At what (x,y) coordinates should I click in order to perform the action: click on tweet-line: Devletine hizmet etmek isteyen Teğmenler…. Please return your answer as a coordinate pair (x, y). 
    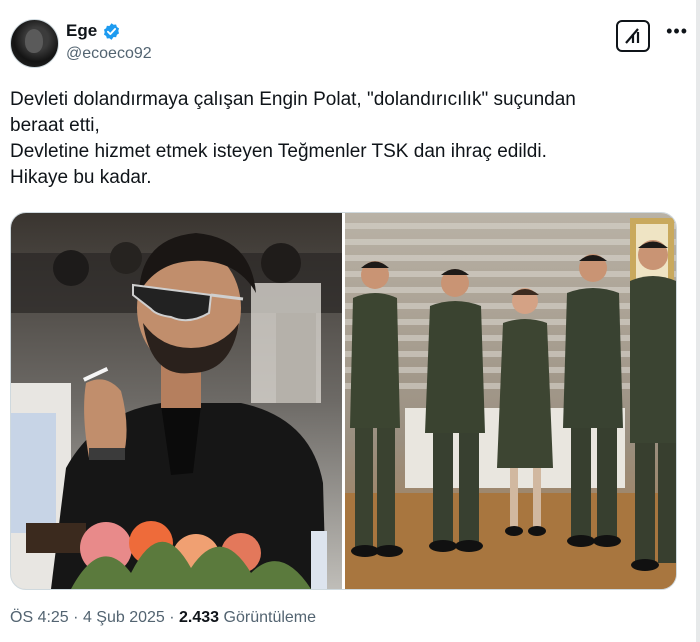
    Looking at the image, I should click on (278, 151).